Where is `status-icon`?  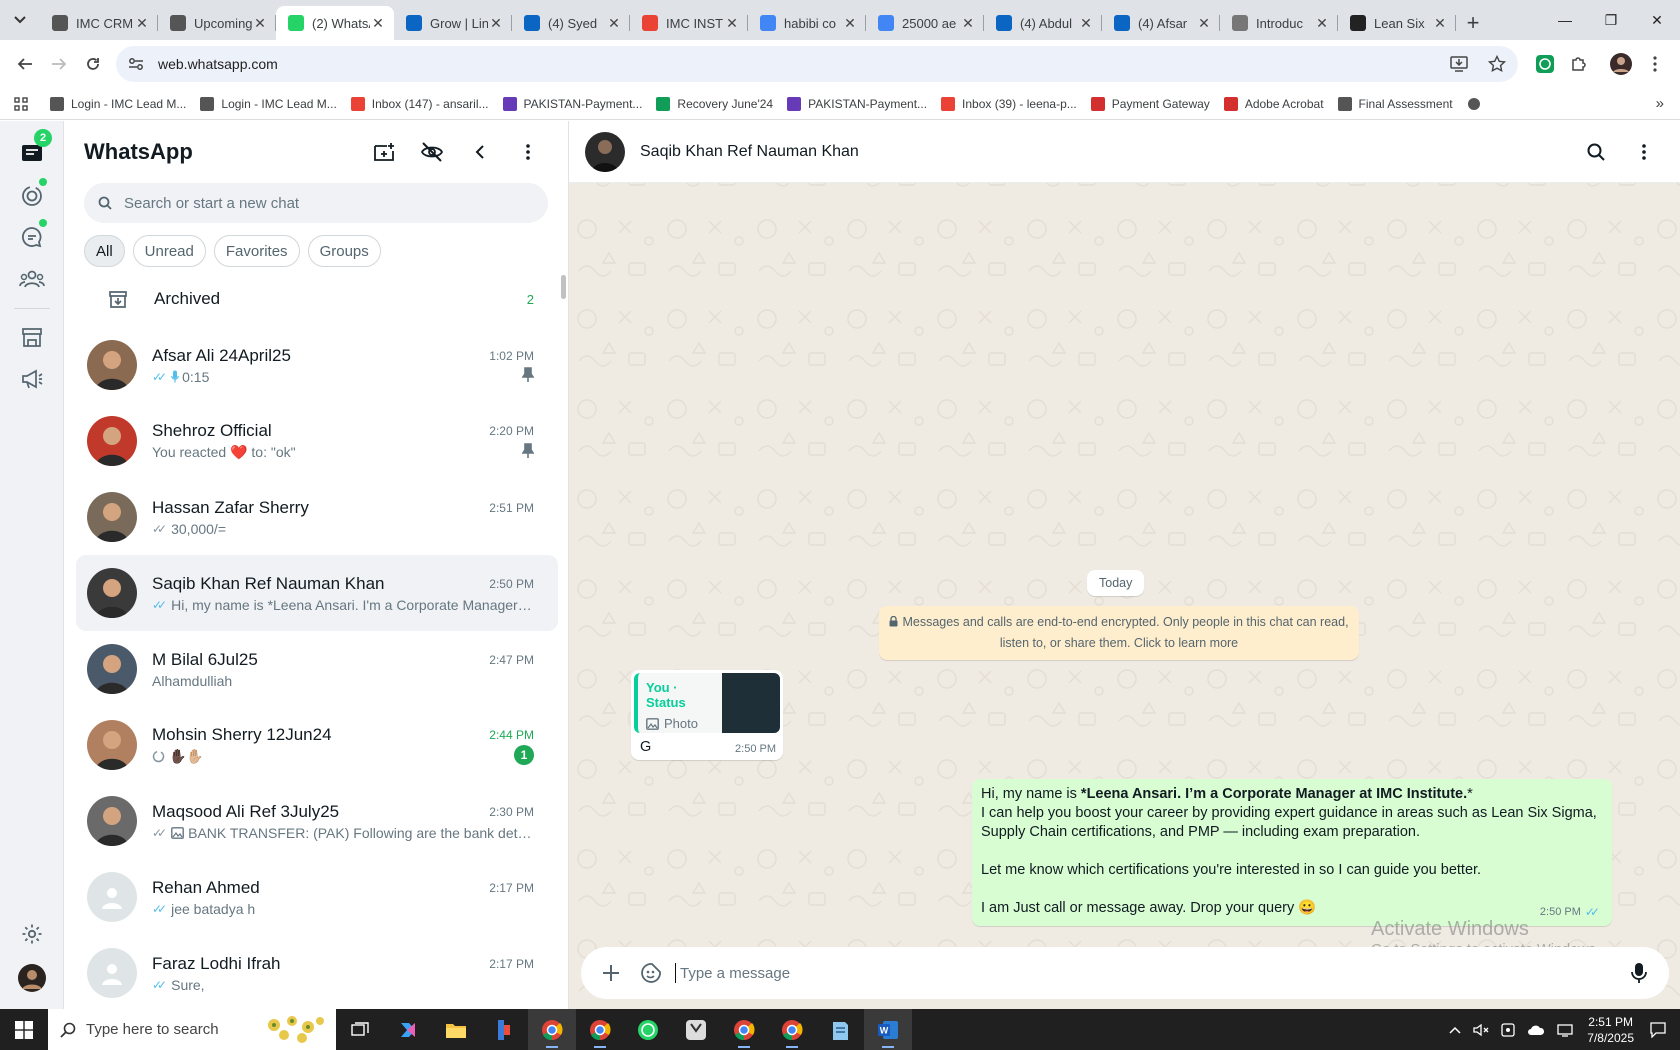
status-icon is located at coordinates (32, 195).